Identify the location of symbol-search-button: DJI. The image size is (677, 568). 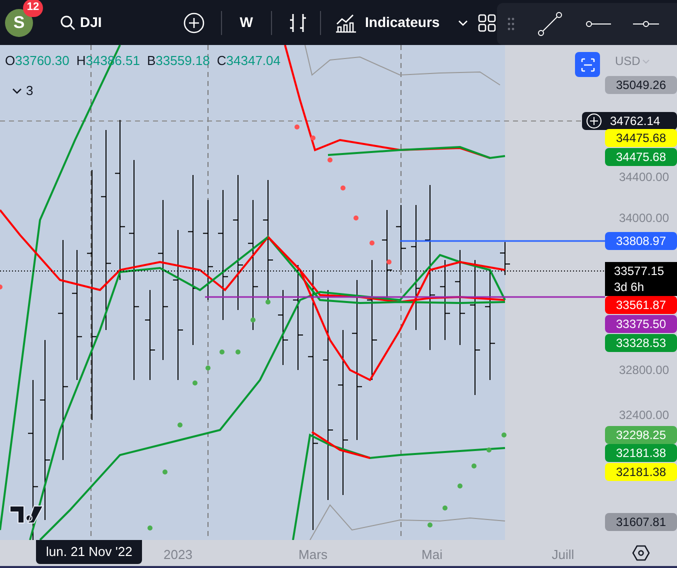
(81, 22).